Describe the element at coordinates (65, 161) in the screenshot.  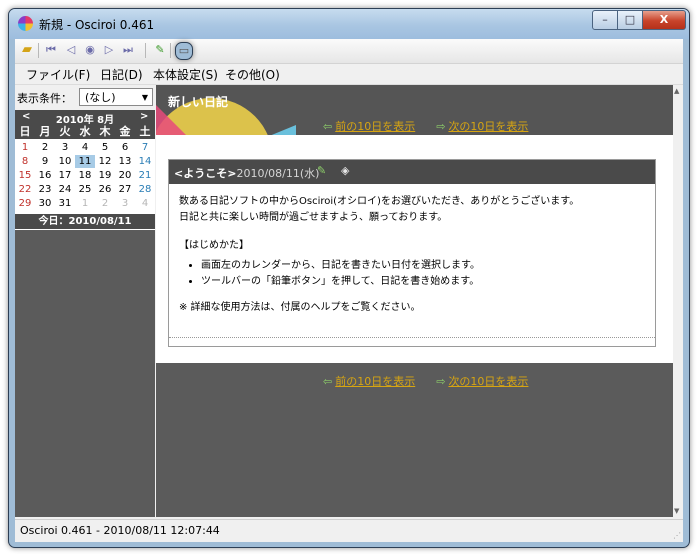
I see `calendar-day: 10` at that location.